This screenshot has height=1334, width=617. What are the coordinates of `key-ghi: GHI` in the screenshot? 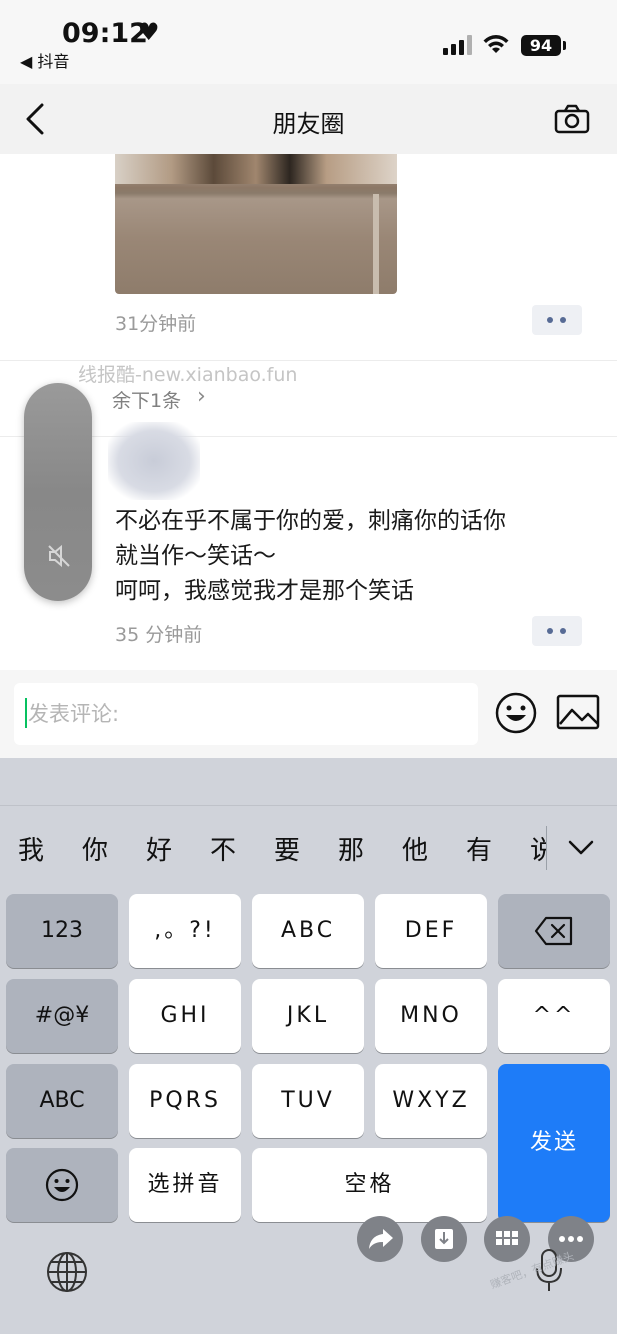 It's located at (185, 1016).